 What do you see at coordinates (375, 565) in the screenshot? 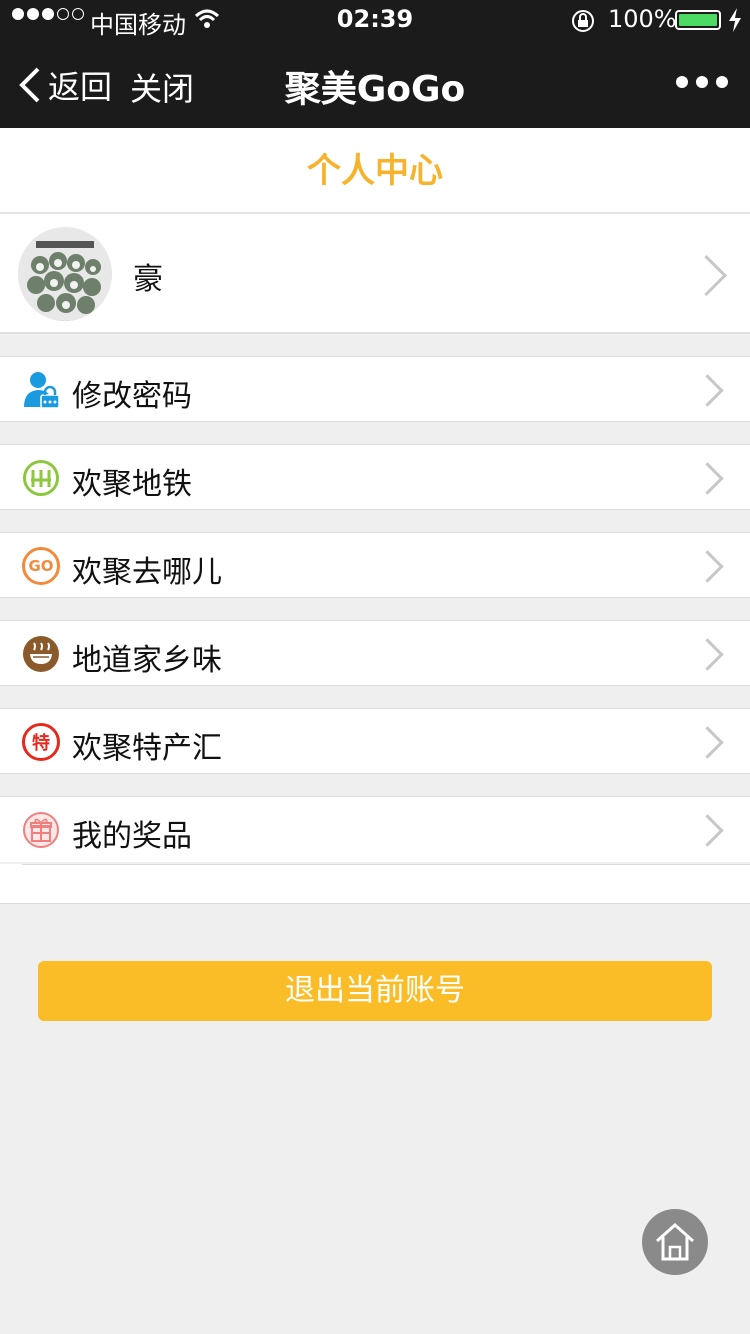
I see `menu-item-go-where: GO 欢聚去哪儿` at bounding box center [375, 565].